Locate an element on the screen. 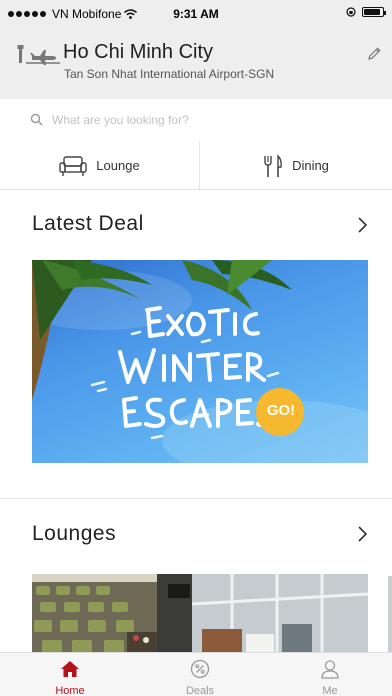 This screenshot has height=696, width=392. tab-me: Me is located at coordinates (330, 674).